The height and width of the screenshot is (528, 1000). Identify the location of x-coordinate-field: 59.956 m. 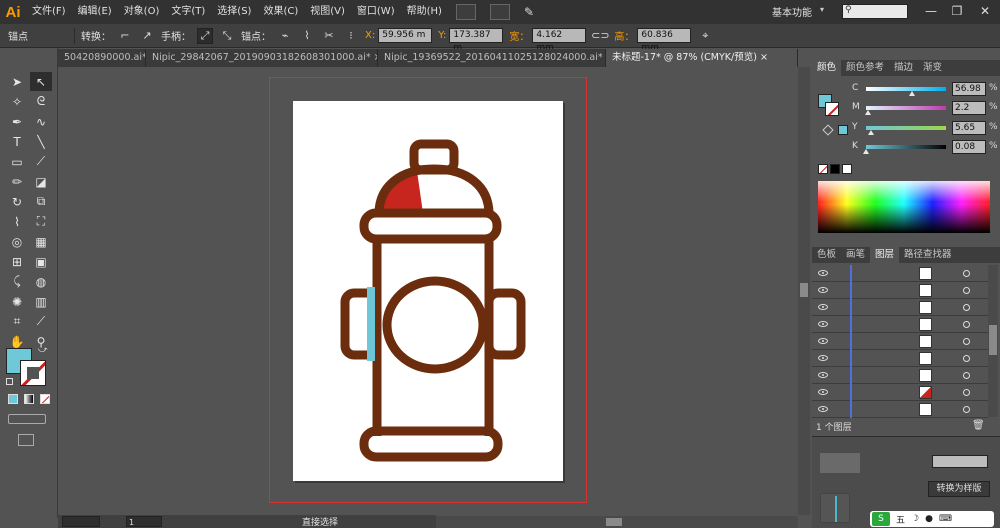
(405, 35).